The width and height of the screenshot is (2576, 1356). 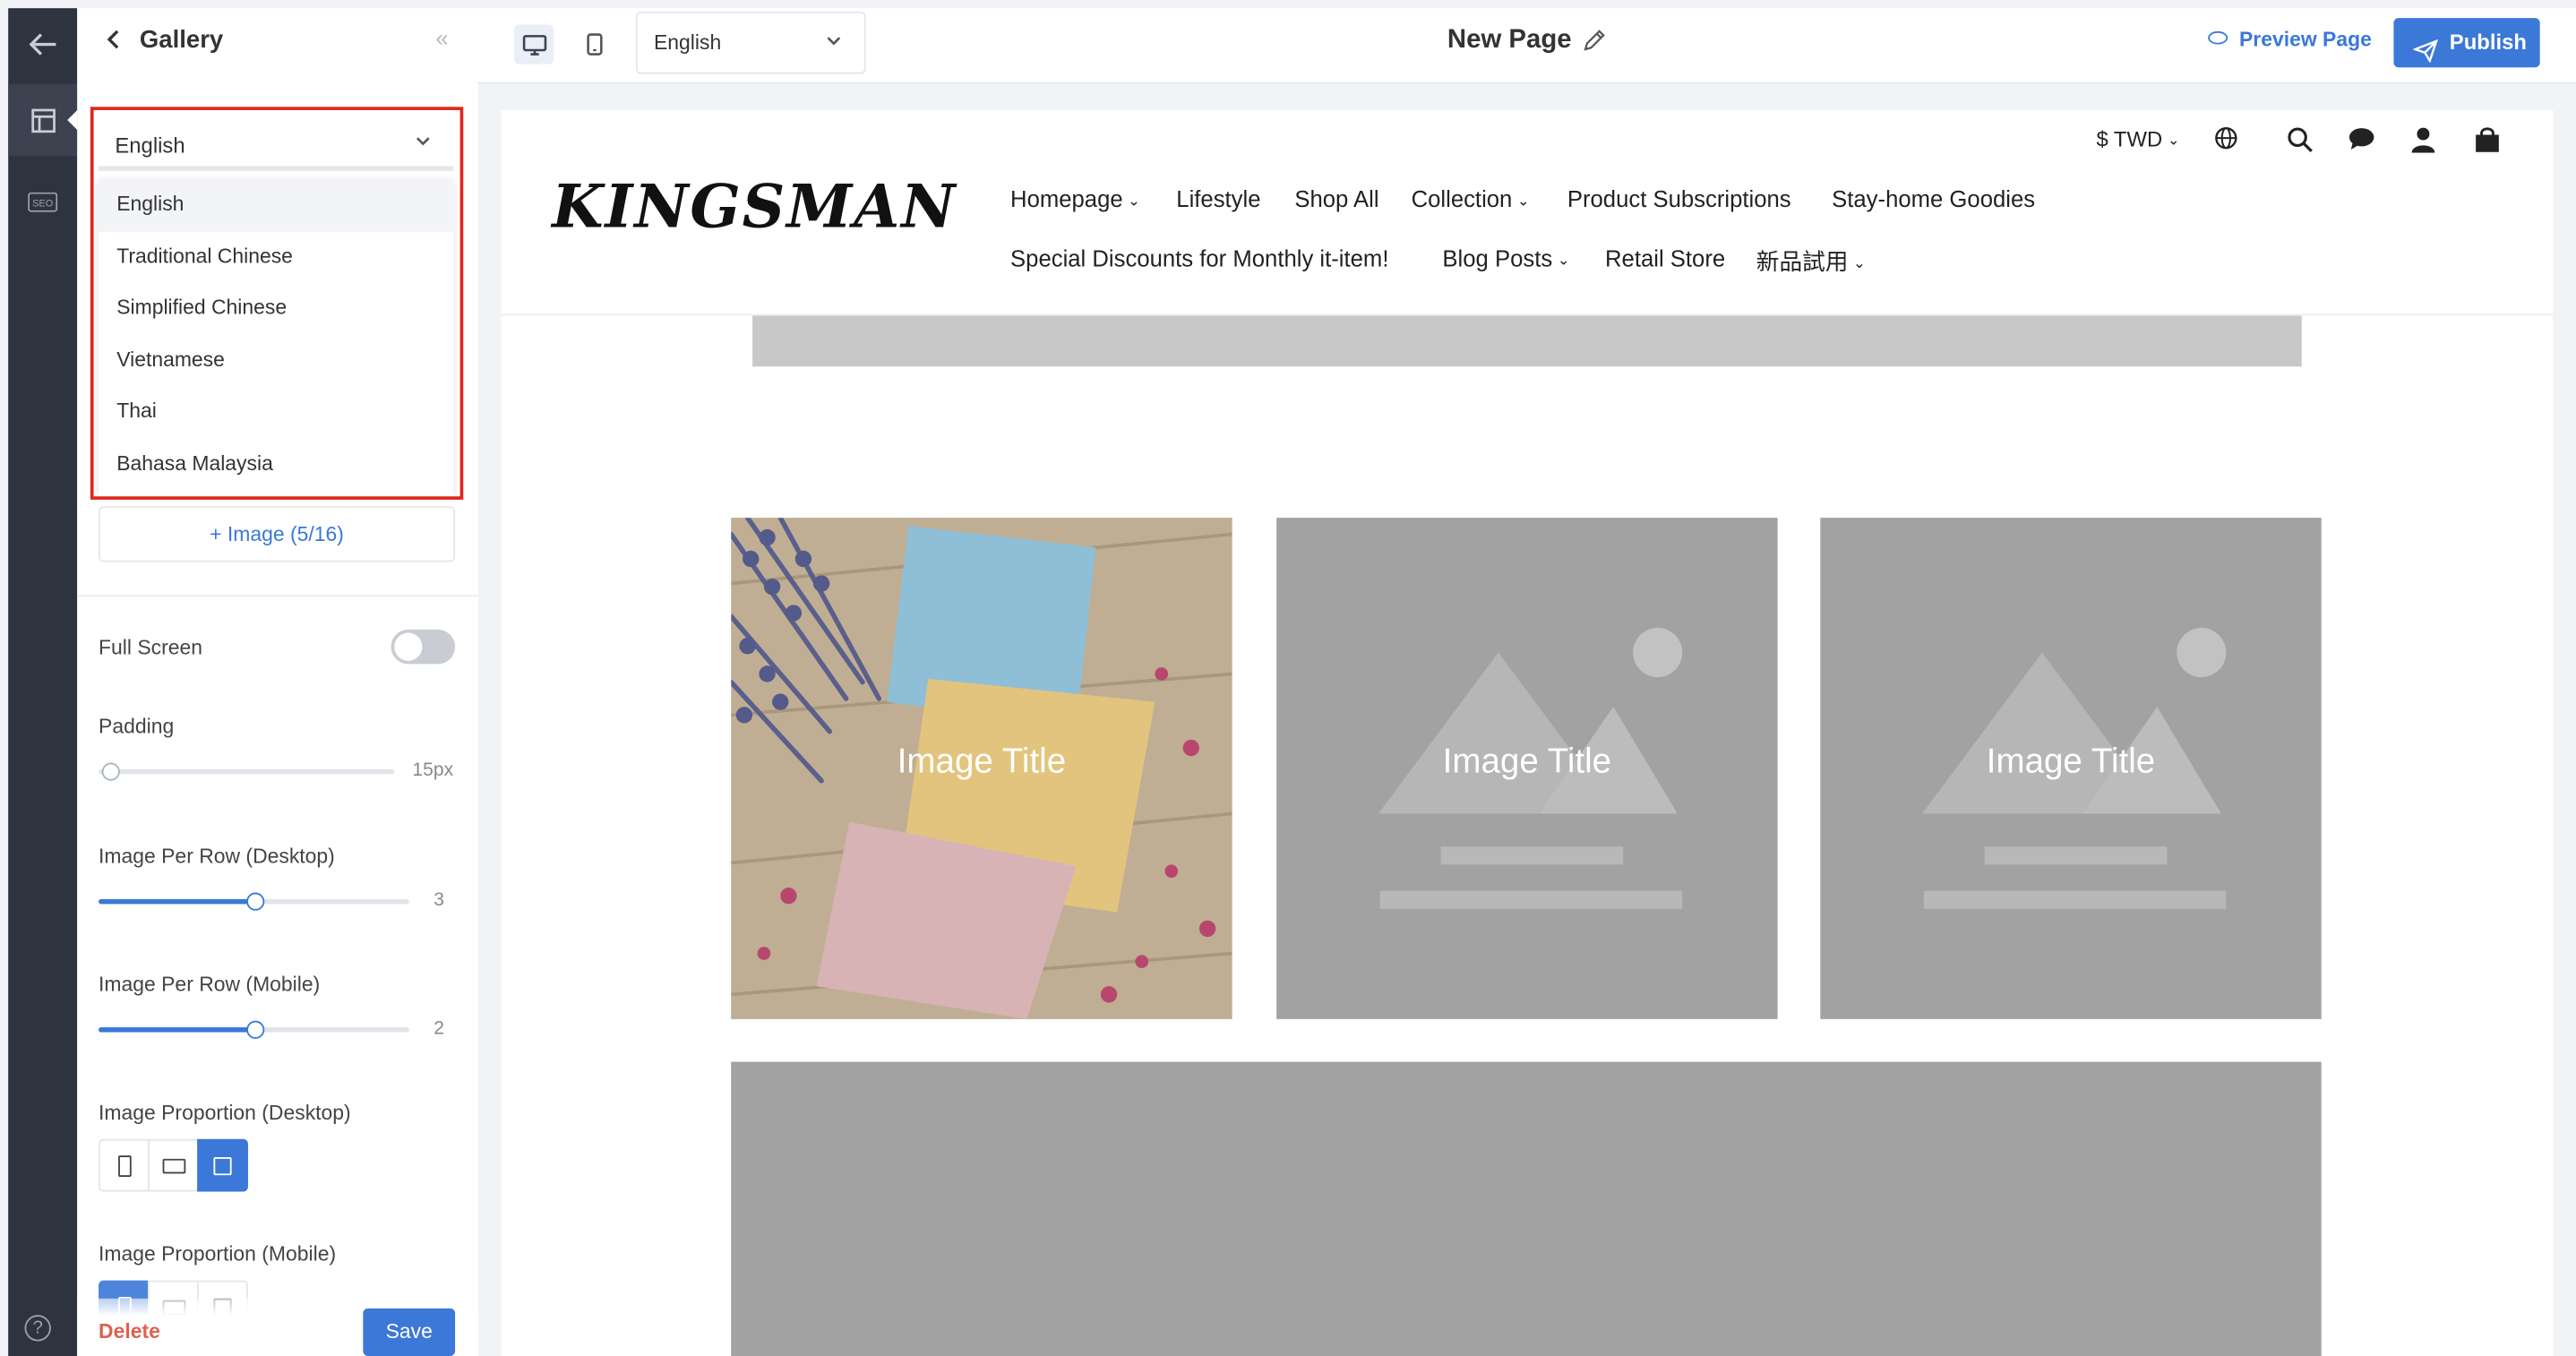 What do you see at coordinates (1218, 198) in the screenshot?
I see `nav-item-lifestyle: Lifestyle` at bounding box center [1218, 198].